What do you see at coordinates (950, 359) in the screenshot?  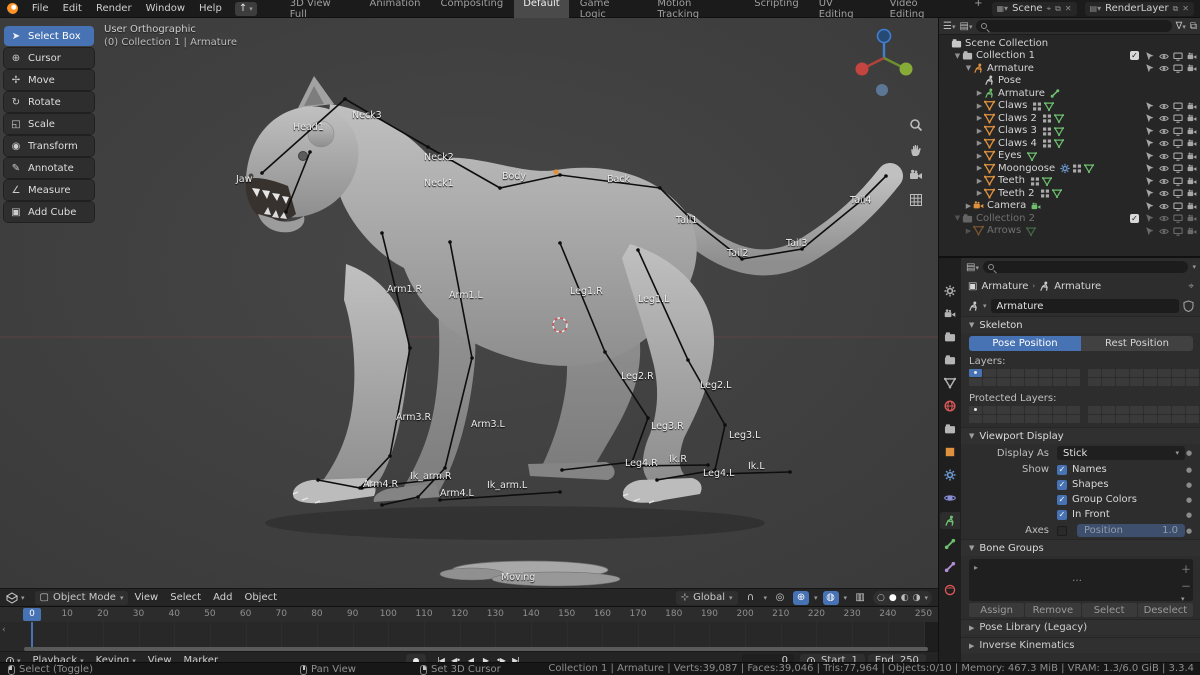 I see `properties-tab-view-layer` at bounding box center [950, 359].